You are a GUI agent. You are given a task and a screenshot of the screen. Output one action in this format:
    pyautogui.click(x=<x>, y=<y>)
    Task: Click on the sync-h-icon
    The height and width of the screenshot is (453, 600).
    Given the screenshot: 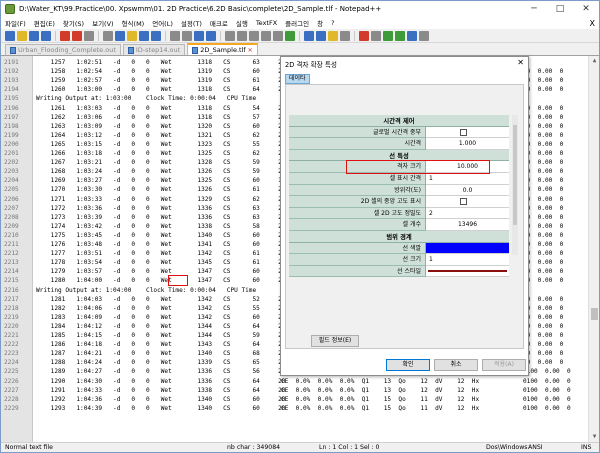 What is the action you would take?
    pyautogui.click(x=242, y=35)
    